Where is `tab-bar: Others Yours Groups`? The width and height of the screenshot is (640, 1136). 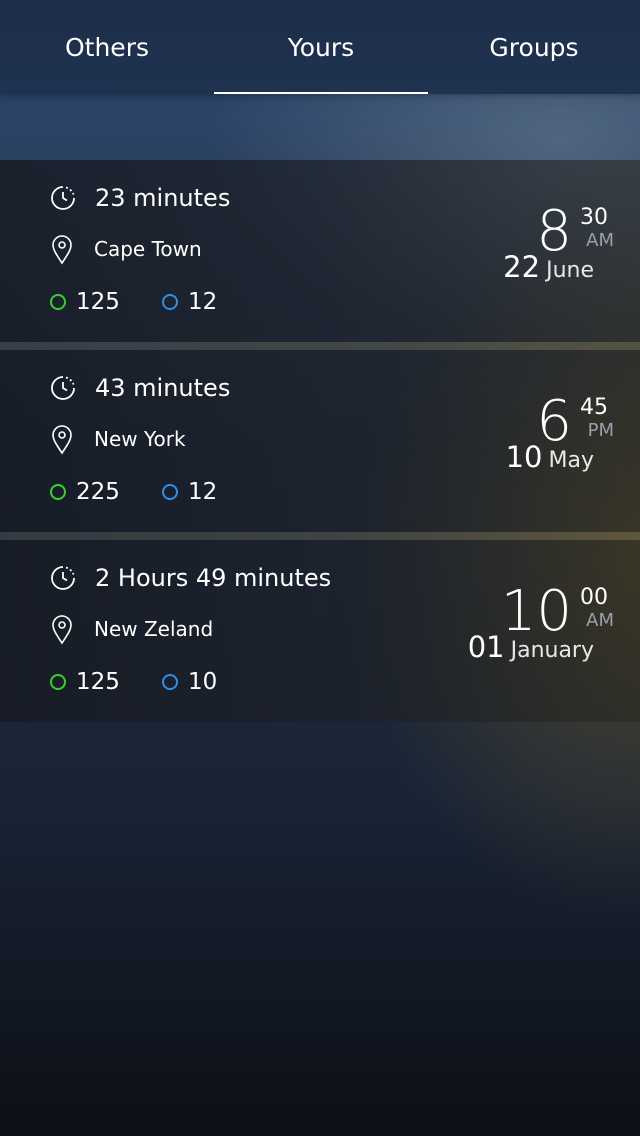 tab-bar: Others Yours Groups is located at coordinates (320, 47).